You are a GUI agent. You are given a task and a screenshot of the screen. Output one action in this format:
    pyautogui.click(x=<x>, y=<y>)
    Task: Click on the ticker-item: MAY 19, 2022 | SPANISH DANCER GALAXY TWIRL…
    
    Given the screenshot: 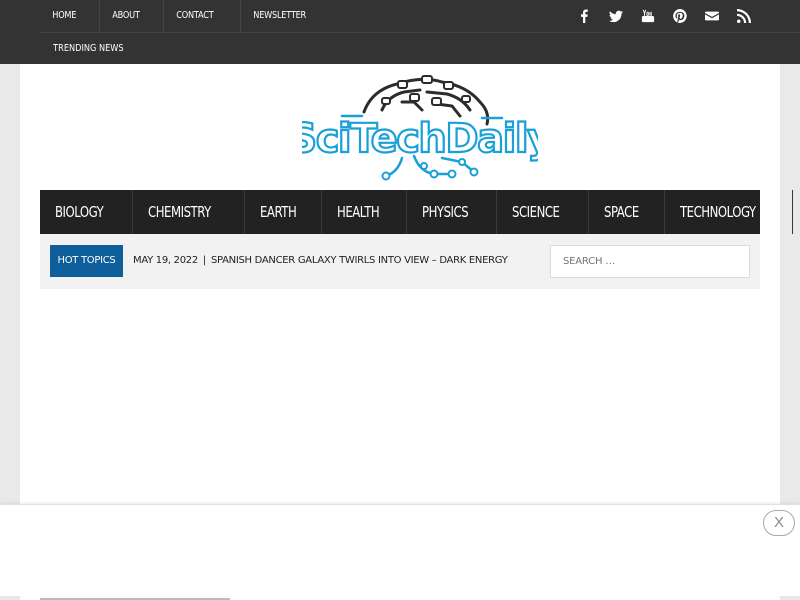 What is the action you would take?
    pyautogui.click(x=320, y=261)
    